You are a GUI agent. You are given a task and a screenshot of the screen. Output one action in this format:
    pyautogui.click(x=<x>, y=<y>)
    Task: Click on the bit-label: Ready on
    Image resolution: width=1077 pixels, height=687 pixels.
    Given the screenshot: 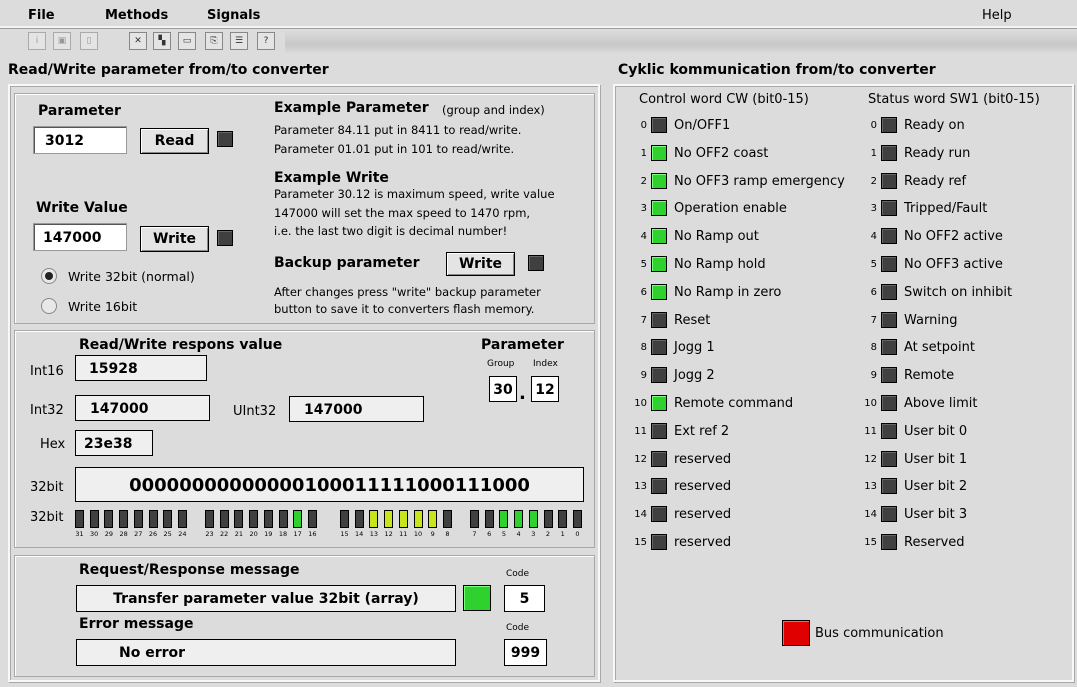 What is the action you would take?
    pyautogui.click(x=934, y=125)
    